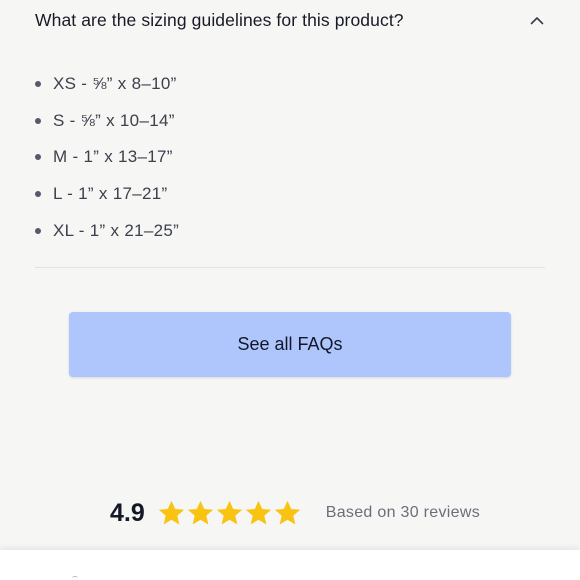 This screenshot has height=580, width=580. What do you see at coordinates (75, 578) in the screenshot?
I see `footer-mark` at bounding box center [75, 578].